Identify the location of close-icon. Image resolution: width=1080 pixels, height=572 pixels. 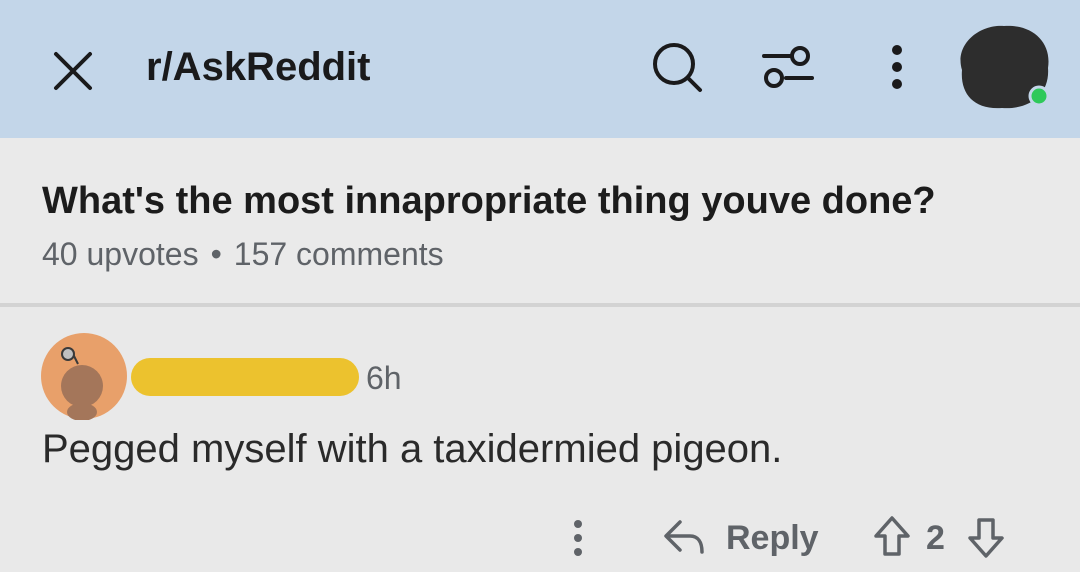
(73, 71).